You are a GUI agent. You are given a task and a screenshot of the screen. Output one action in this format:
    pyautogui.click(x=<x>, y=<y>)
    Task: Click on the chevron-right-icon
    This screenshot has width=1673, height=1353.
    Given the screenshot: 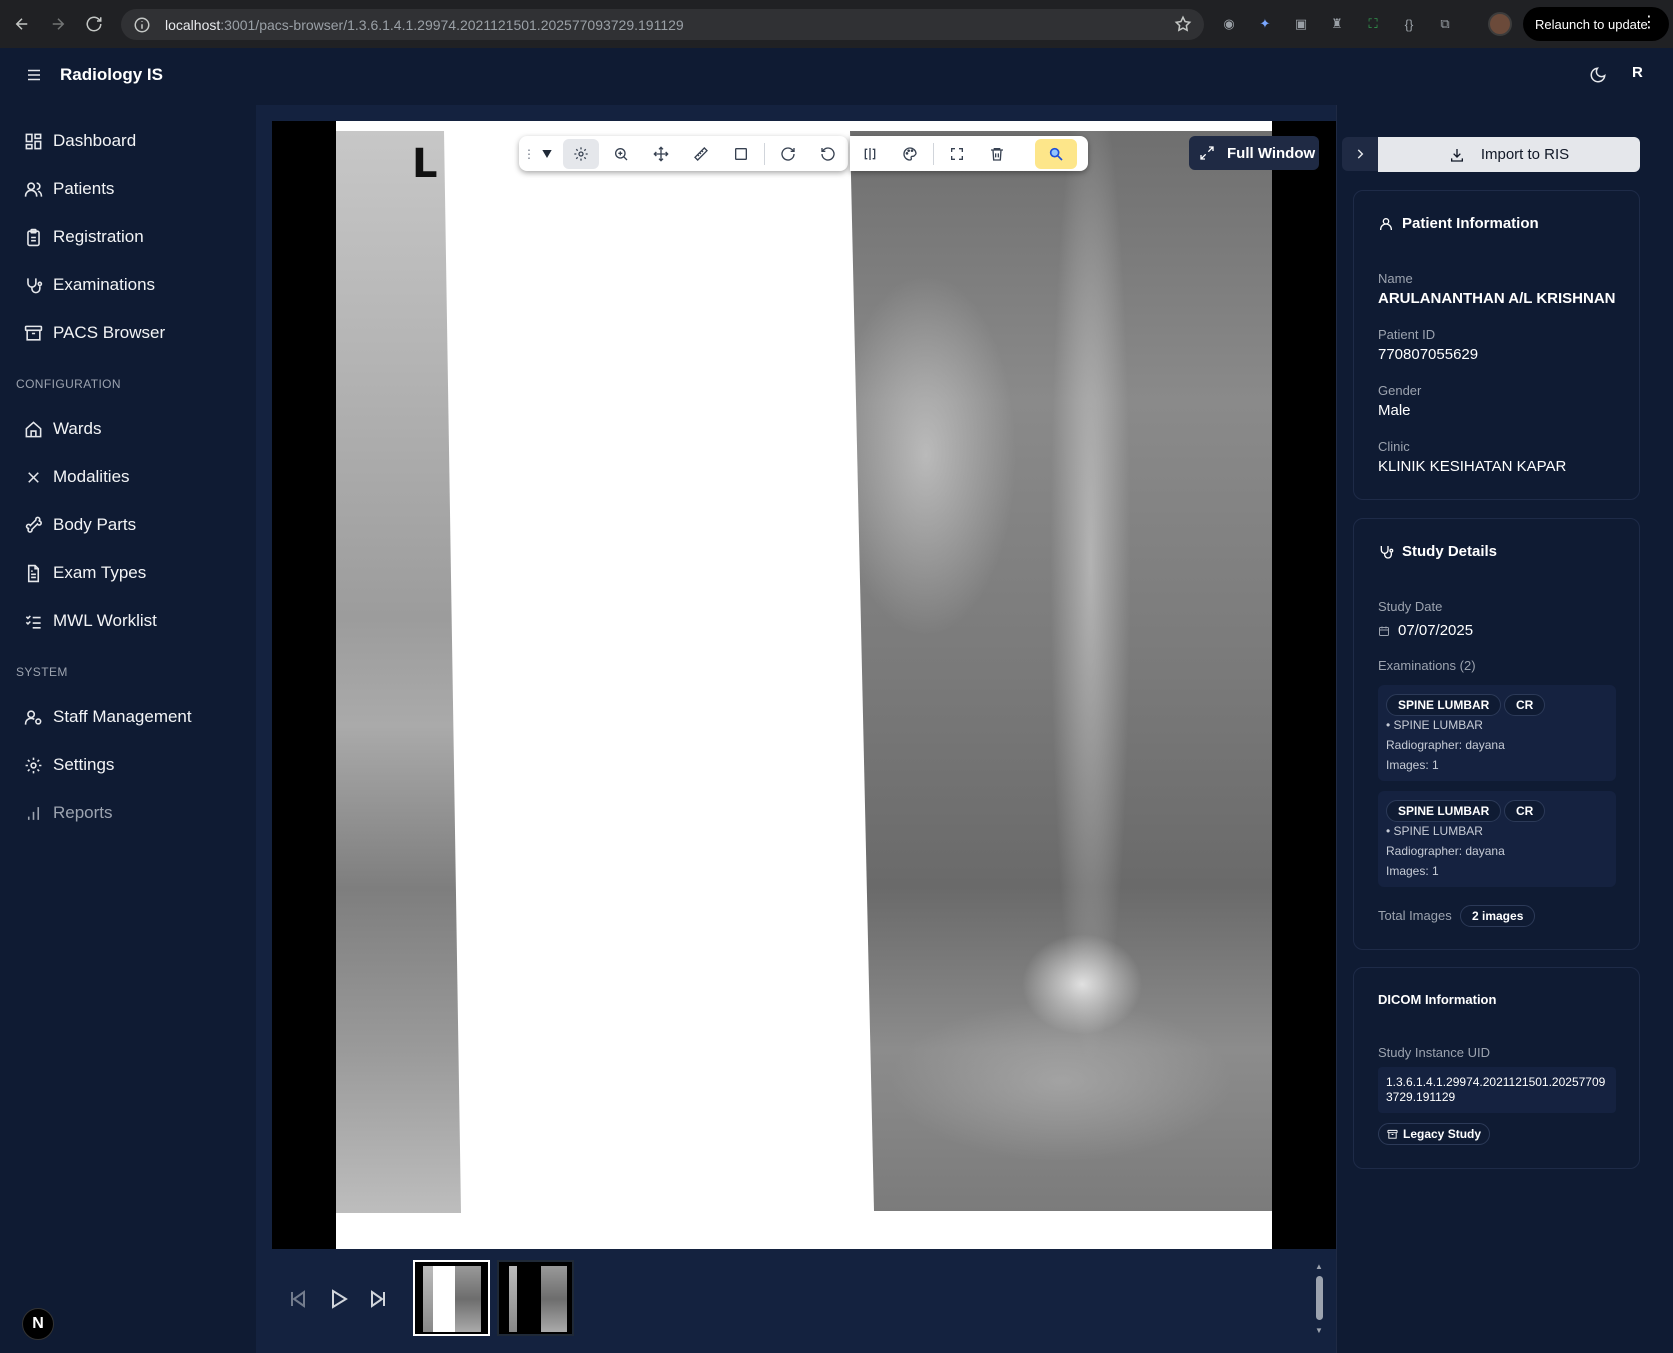 What is the action you would take?
    pyautogui.click(x=1360, y=154)
    